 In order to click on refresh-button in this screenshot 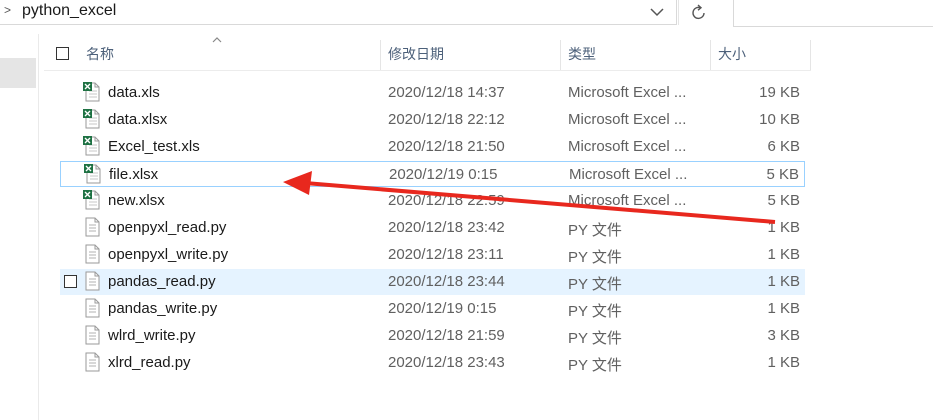, I will do `click(698, 12)`.